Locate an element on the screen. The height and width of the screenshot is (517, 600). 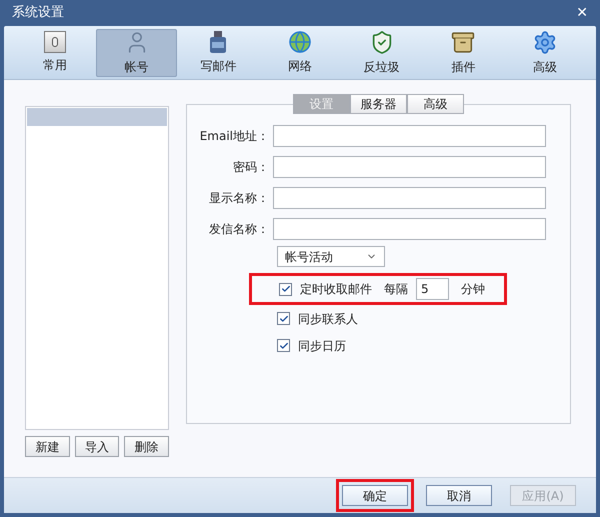
option-label: 定时收取邮件 is located at coordinates (336, 289).